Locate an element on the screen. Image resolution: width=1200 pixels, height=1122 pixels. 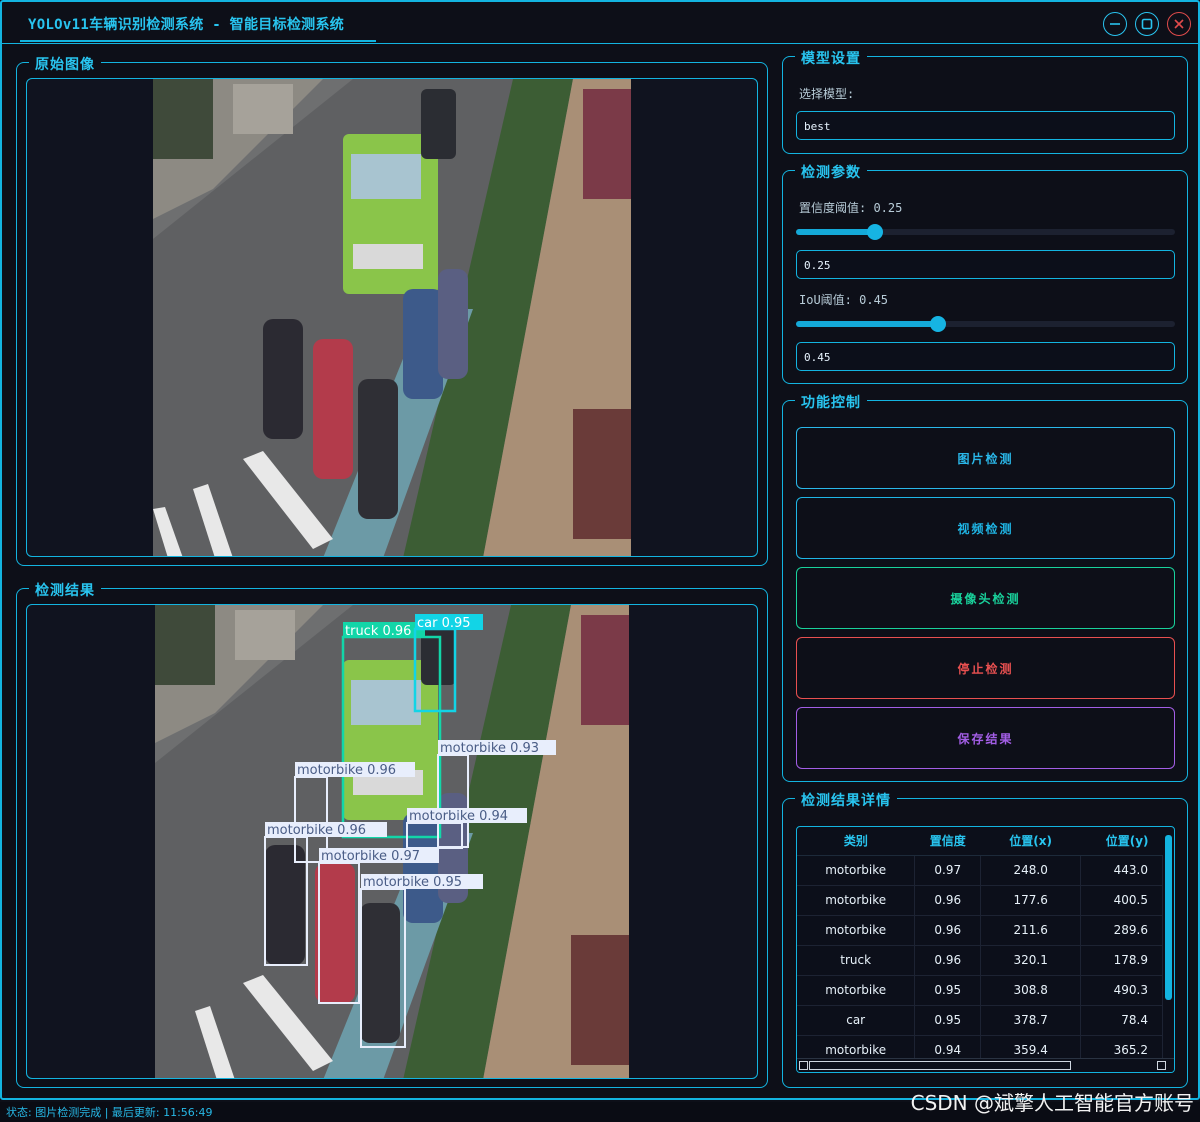
title-bar: YOLOv11车辆识别检测系统 - 智能目标检测系统 is located at coordinates (600, 23).